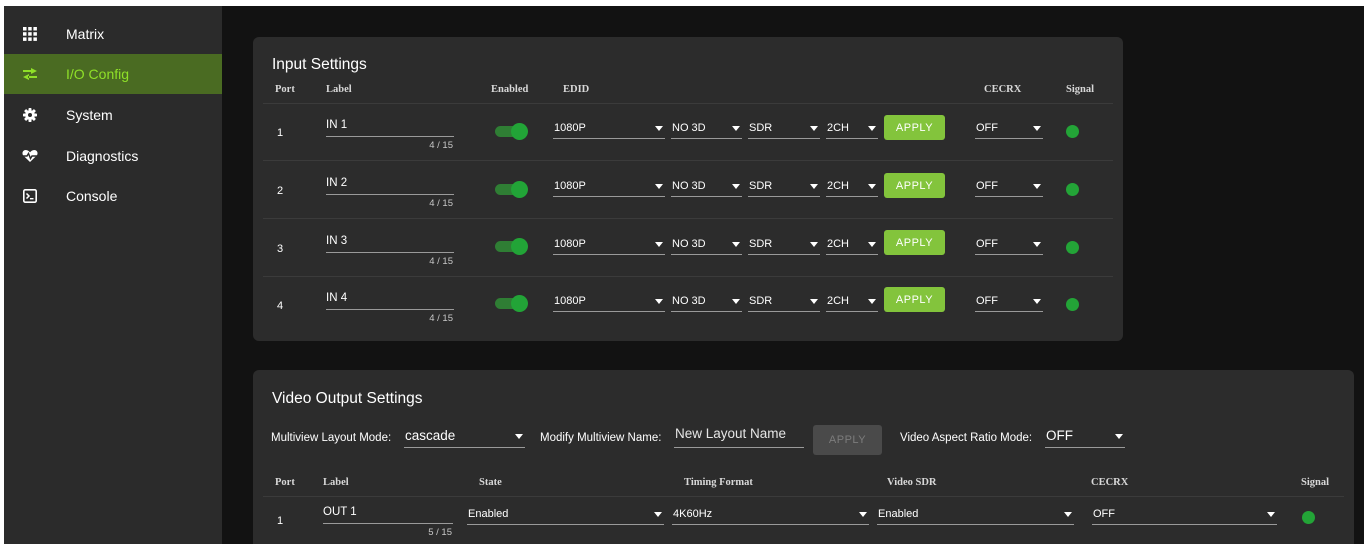 This screenshot has width=1364, height=544. I want to click on select-value: 1080P, so click(570, 301).